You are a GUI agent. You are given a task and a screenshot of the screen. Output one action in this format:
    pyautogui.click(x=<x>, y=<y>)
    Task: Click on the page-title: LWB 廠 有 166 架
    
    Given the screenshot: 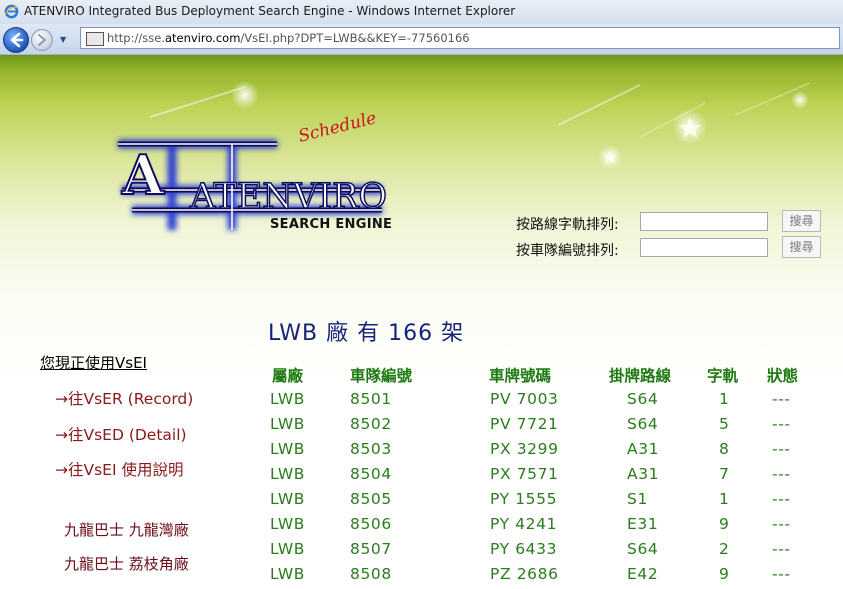 What is the action you would take?
    pyautogui.click(x=366, y=331)
    